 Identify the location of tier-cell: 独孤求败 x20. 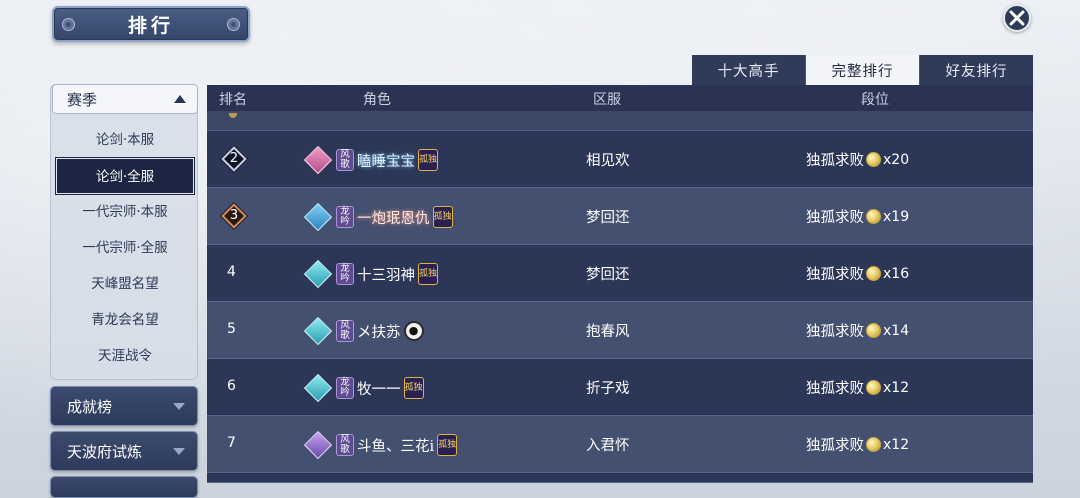
(857, 159).